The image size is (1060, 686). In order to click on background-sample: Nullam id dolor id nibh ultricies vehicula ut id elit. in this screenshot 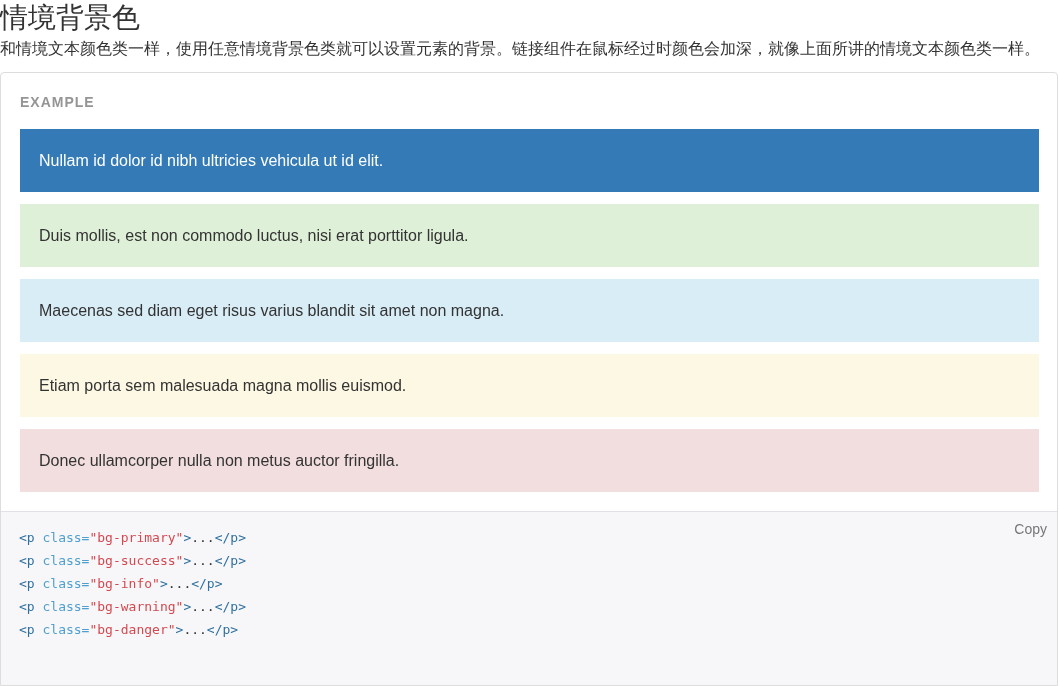, I will do `click(529, 160)`.